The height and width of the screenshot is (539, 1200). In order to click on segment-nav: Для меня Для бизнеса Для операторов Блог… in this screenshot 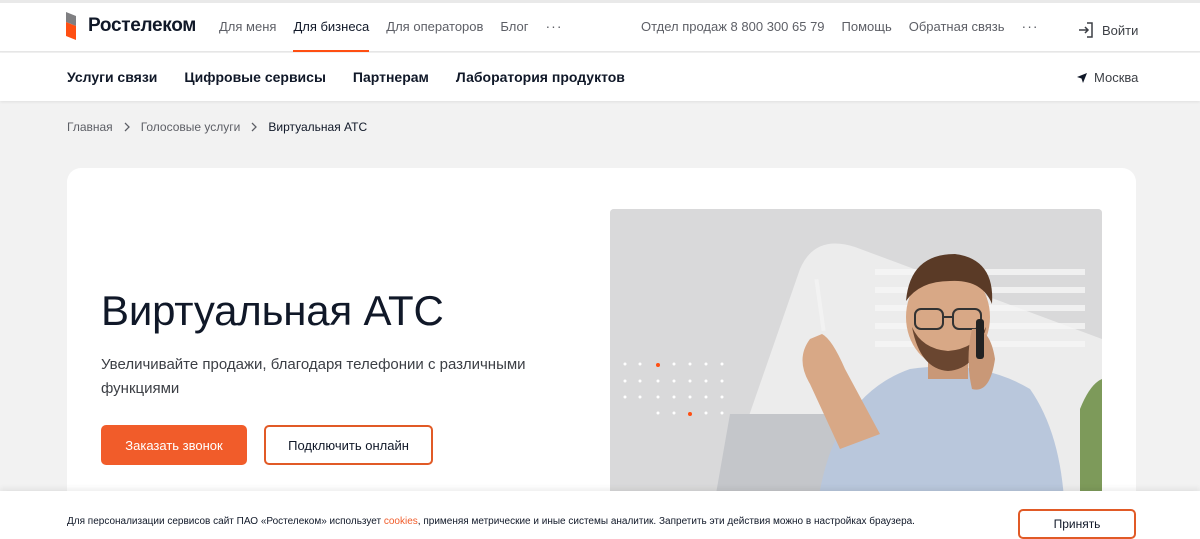, I will do `click(391, 26)`.